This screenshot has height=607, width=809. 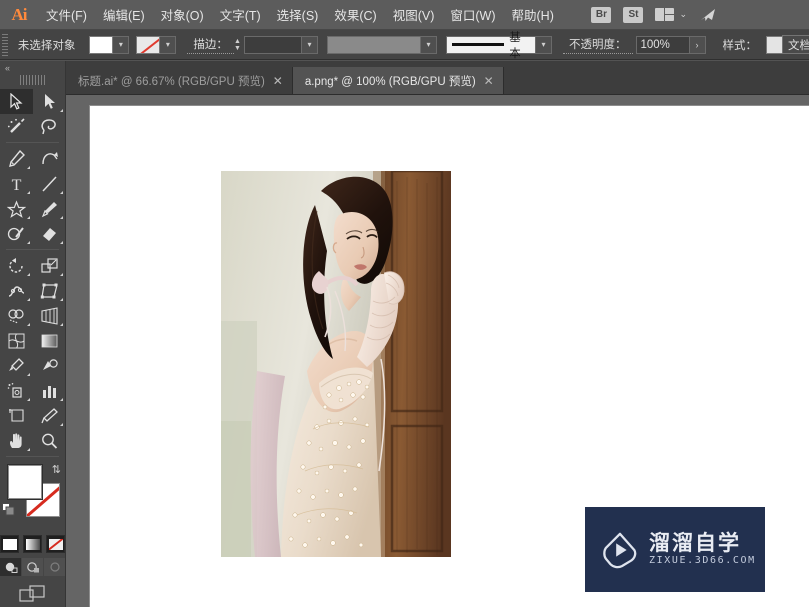 I want to click on tool-column-graph, so click(x=49, y=390).